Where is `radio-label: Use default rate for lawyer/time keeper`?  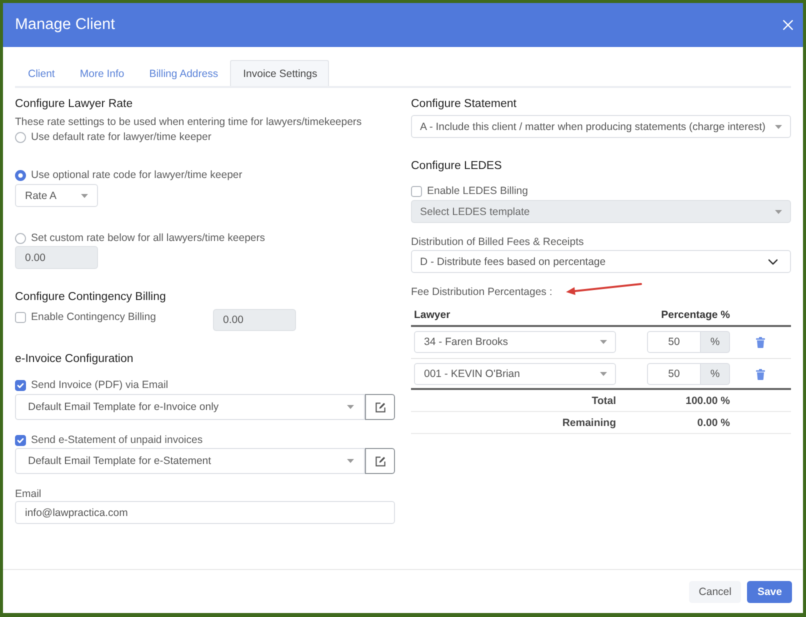
radio-label: Use default rate for lawyer/time keeper is located at coordinates (121, 137).